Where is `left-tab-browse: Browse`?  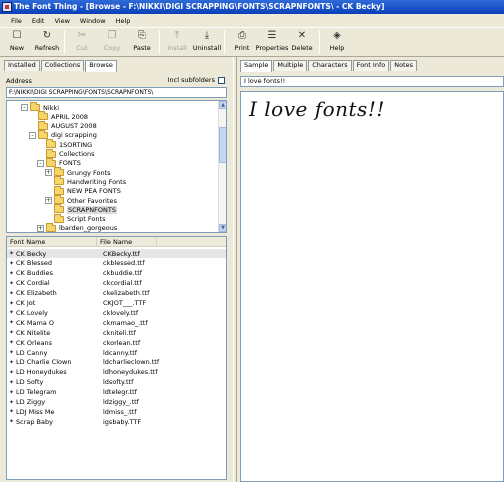
left-tab-browse: Browse is located at coordinates (101, 66).